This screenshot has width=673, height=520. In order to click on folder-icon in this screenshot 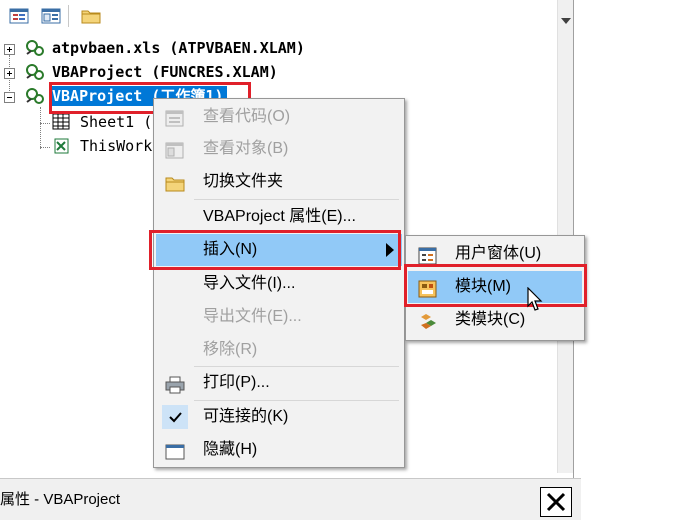, I will do `click(175, 182)`.